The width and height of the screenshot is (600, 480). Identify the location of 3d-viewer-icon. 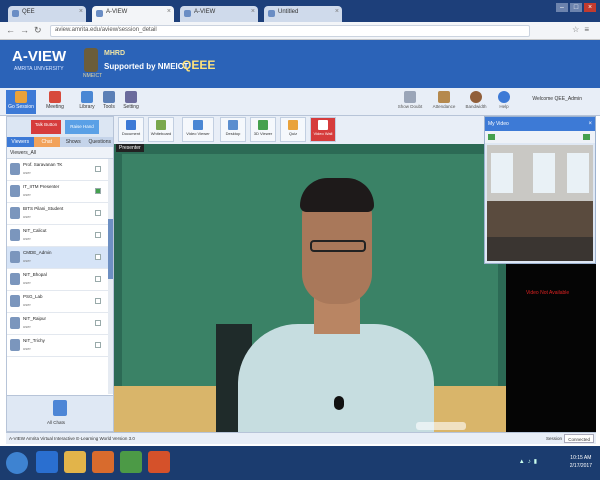
(263, 125).